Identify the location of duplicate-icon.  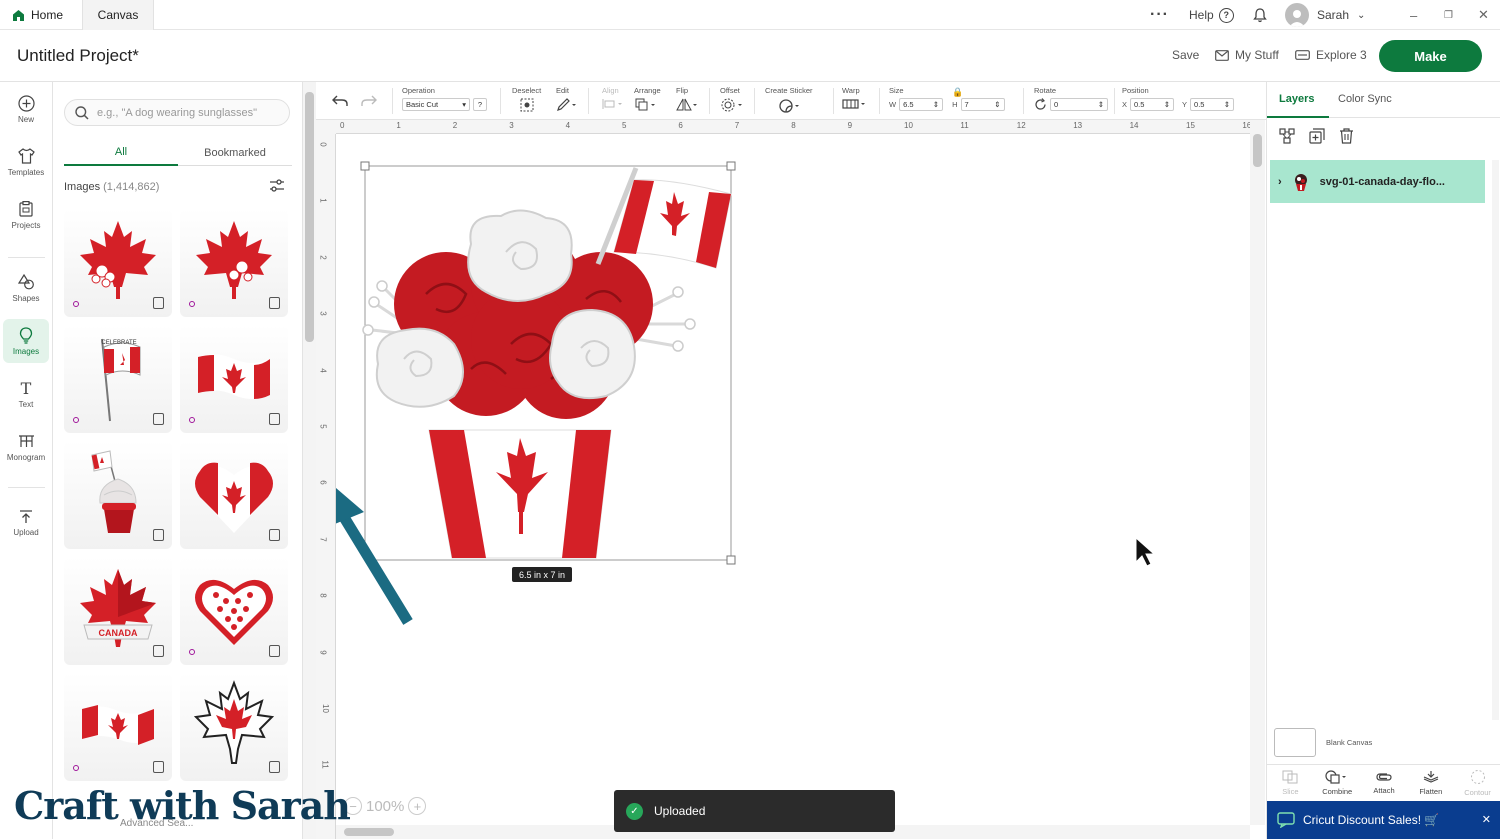
(1317, 136).